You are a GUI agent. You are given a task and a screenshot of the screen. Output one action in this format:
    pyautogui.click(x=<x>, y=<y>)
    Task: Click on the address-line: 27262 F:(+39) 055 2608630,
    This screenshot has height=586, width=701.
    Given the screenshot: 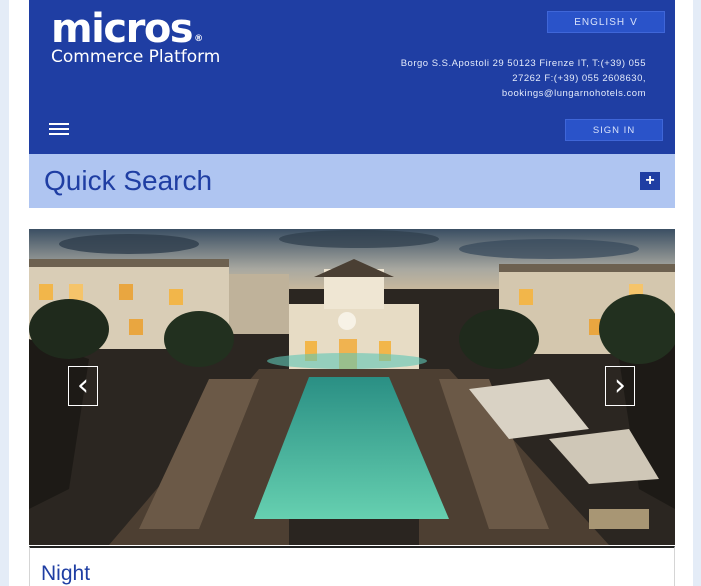 What is the action you would take?
    pyautogui.click(x=579, y=78)
    